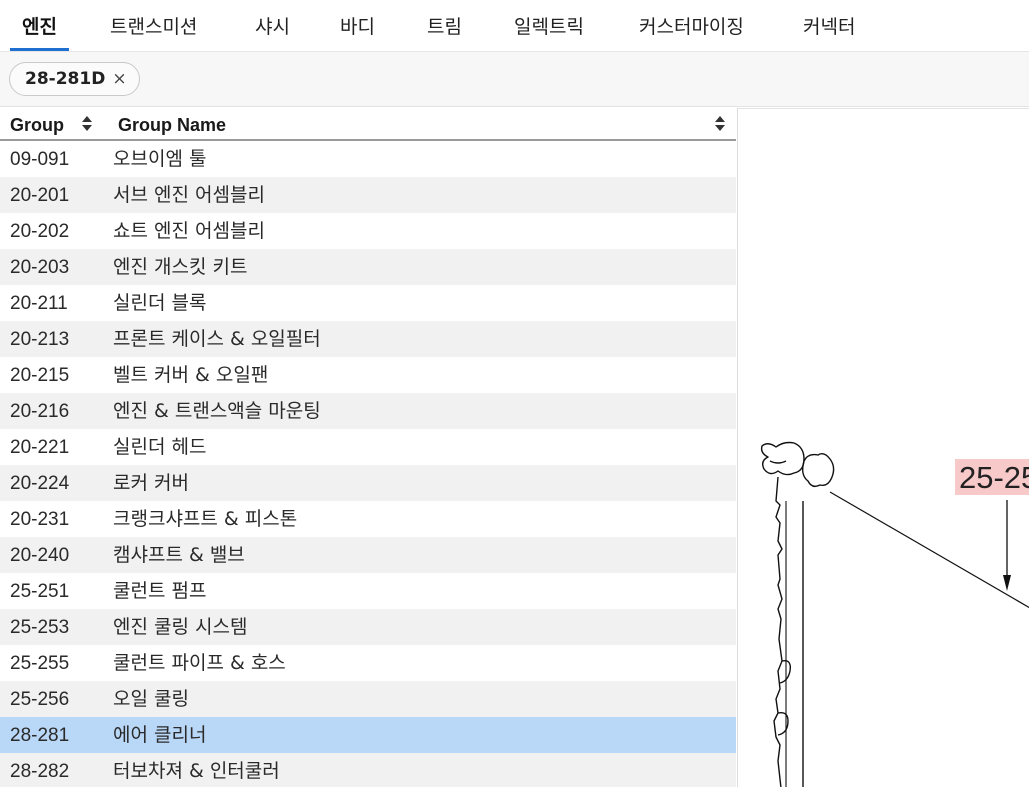  What do you see at coordinates (40, 267) in the screenshot?
I see `group-code-cell: 20-203` at bounding box center [40, 267].